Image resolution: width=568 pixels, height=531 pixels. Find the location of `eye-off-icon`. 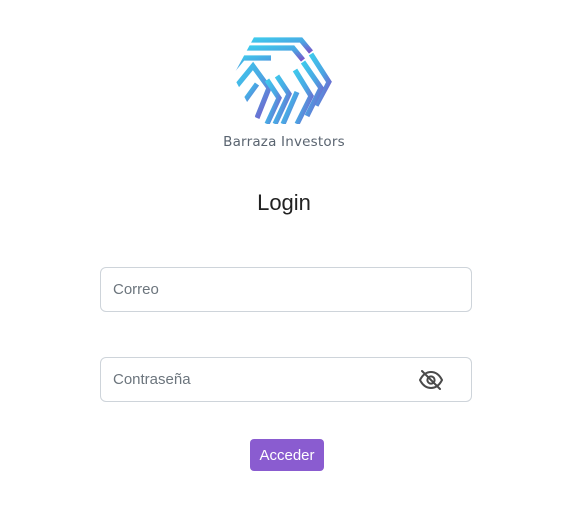

eye-off-icon is located at coordinates (431, 380).